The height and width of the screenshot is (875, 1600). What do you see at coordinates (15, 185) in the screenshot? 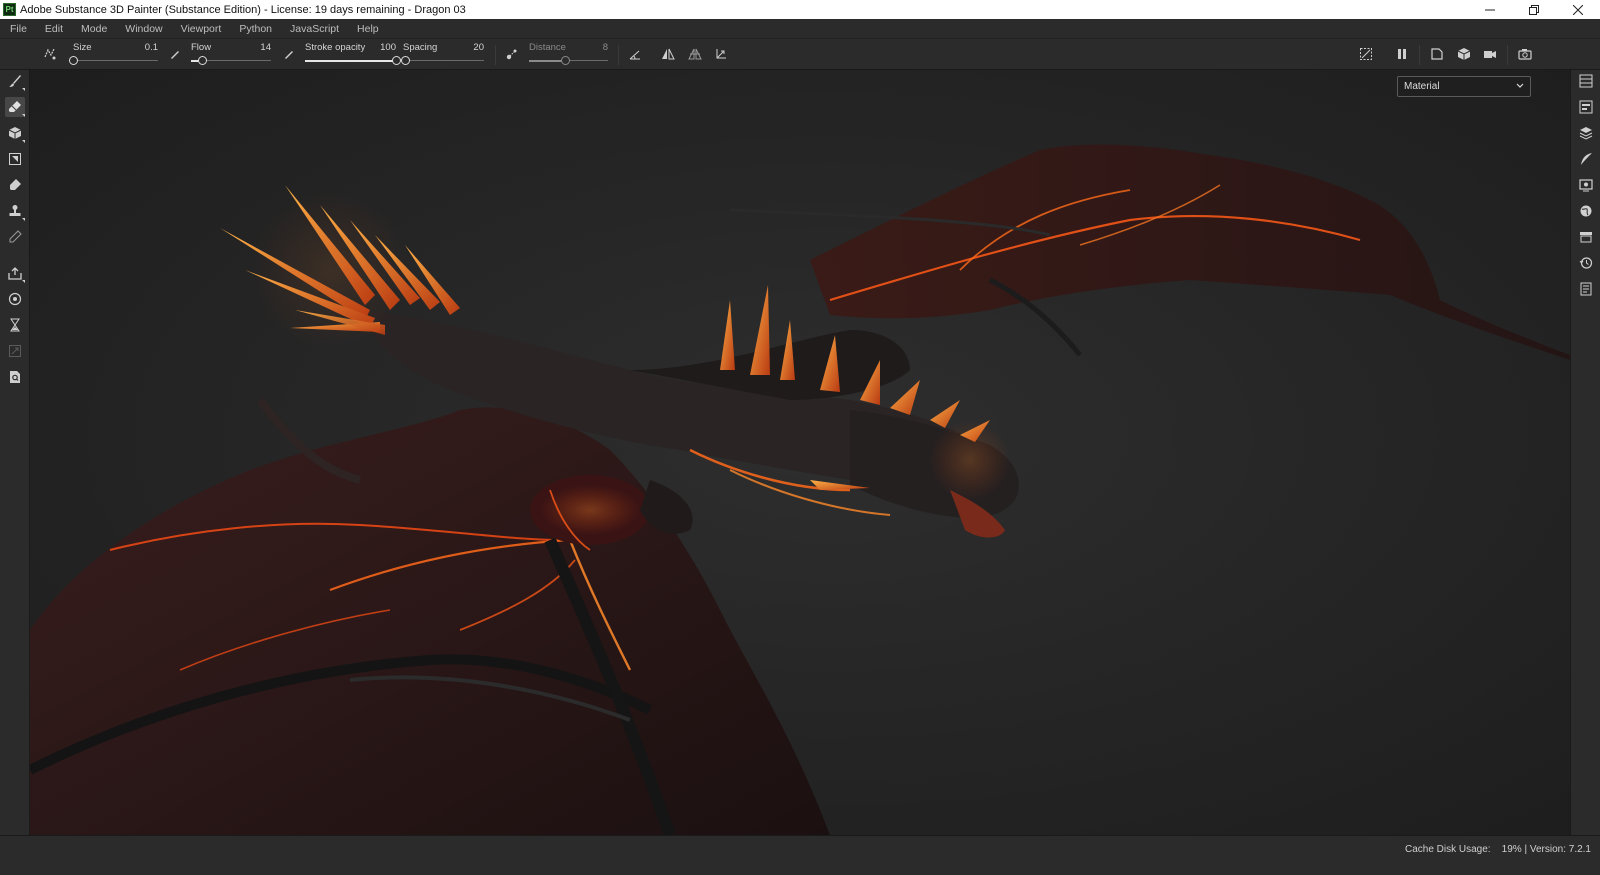
I see `smudge-tool-button` at bounding box center [15, 185].